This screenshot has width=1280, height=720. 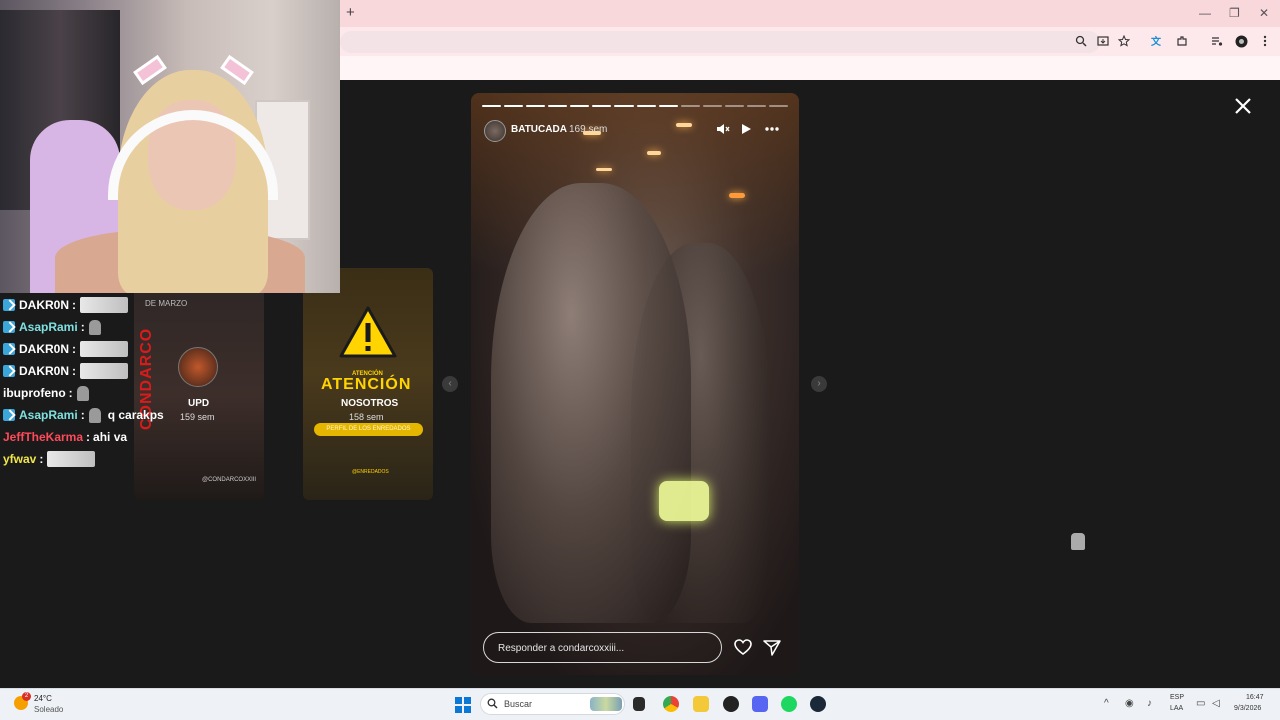 What do you see at coordinates (772, 129) in the screenshot?
I see `more-options-icon` at bounding box center [772, 129].